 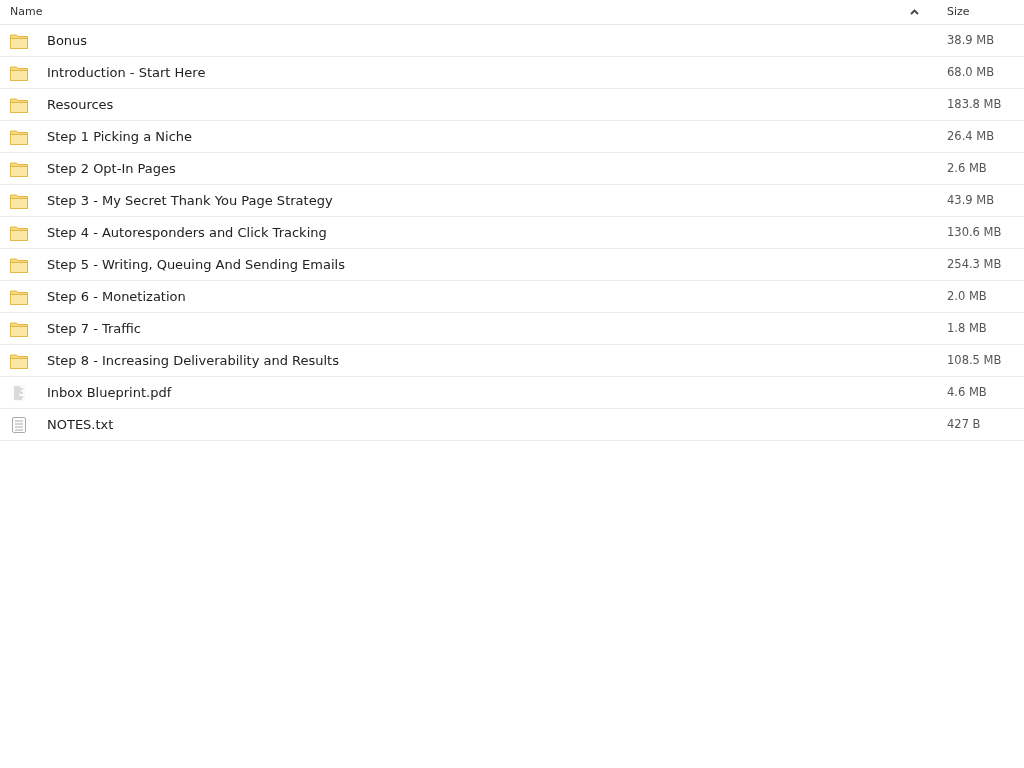 I want to click on column-header: Name, so click(x=455, y=12).